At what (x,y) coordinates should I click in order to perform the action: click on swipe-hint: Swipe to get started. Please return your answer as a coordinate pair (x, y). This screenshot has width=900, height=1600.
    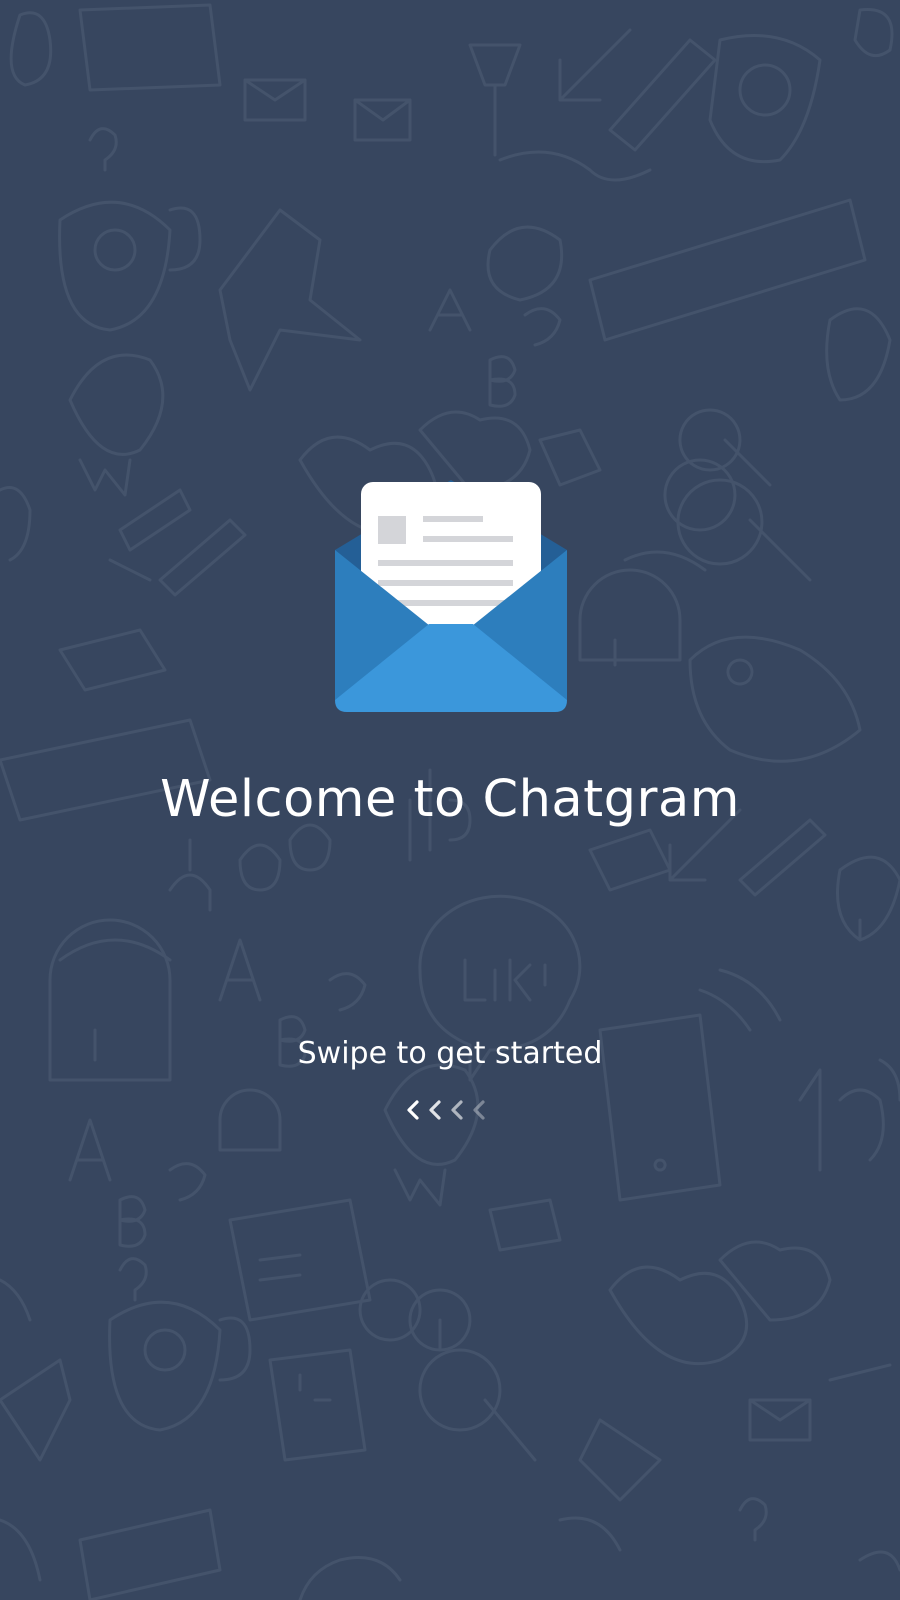
    Looking at the image, I should click on (450, 1053).